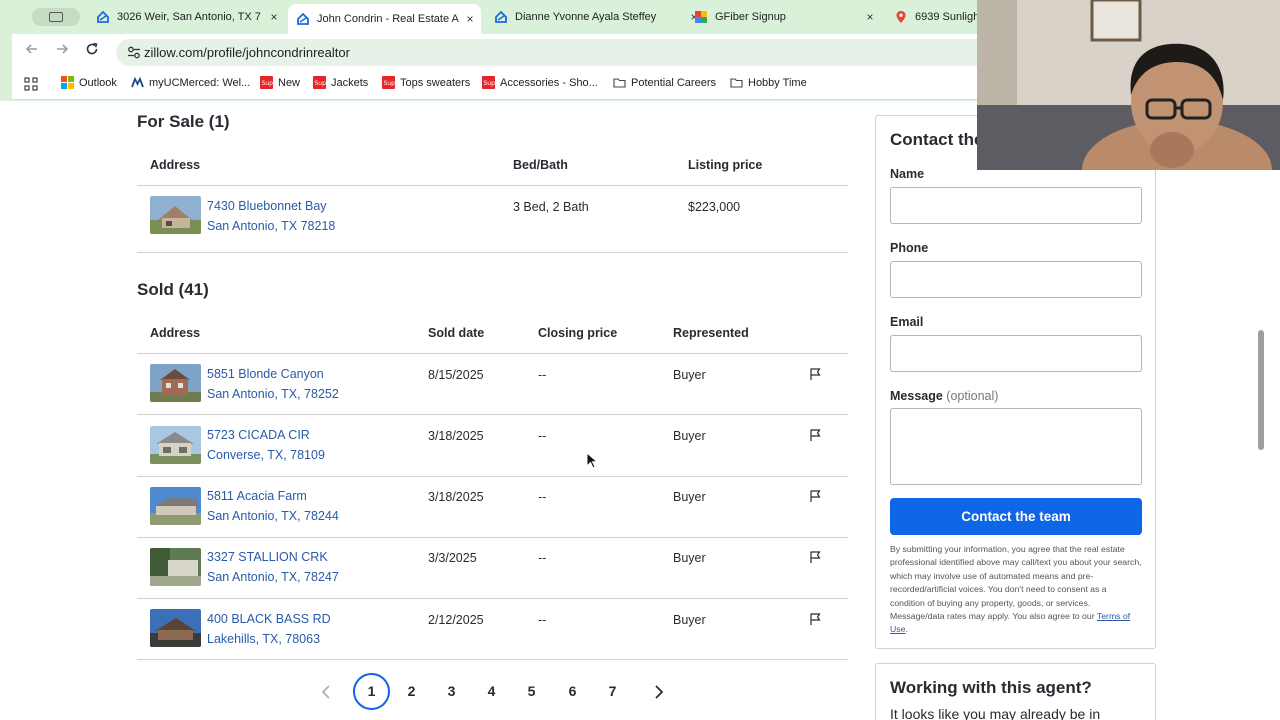 This screenshot has width=1280, height=720. I want to click on sold-address-link: 400 BLACK BASS RD Lakehills, TX, 78063, so click(269, 629).